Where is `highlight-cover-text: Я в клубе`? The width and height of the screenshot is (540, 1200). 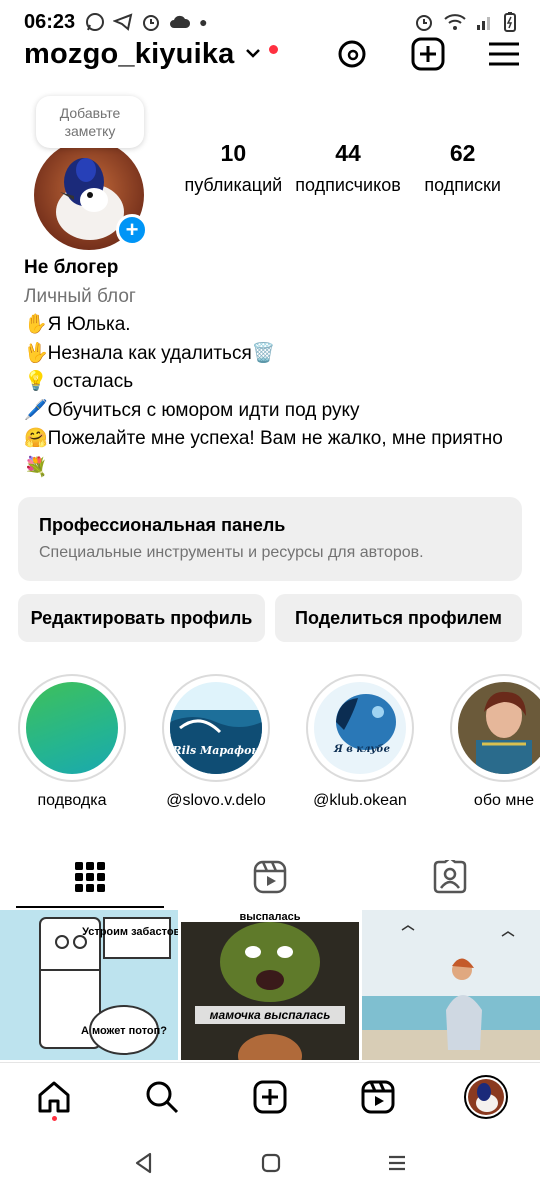 highlight-cover-text: Я в клубе is located at coordinates (361, 749).